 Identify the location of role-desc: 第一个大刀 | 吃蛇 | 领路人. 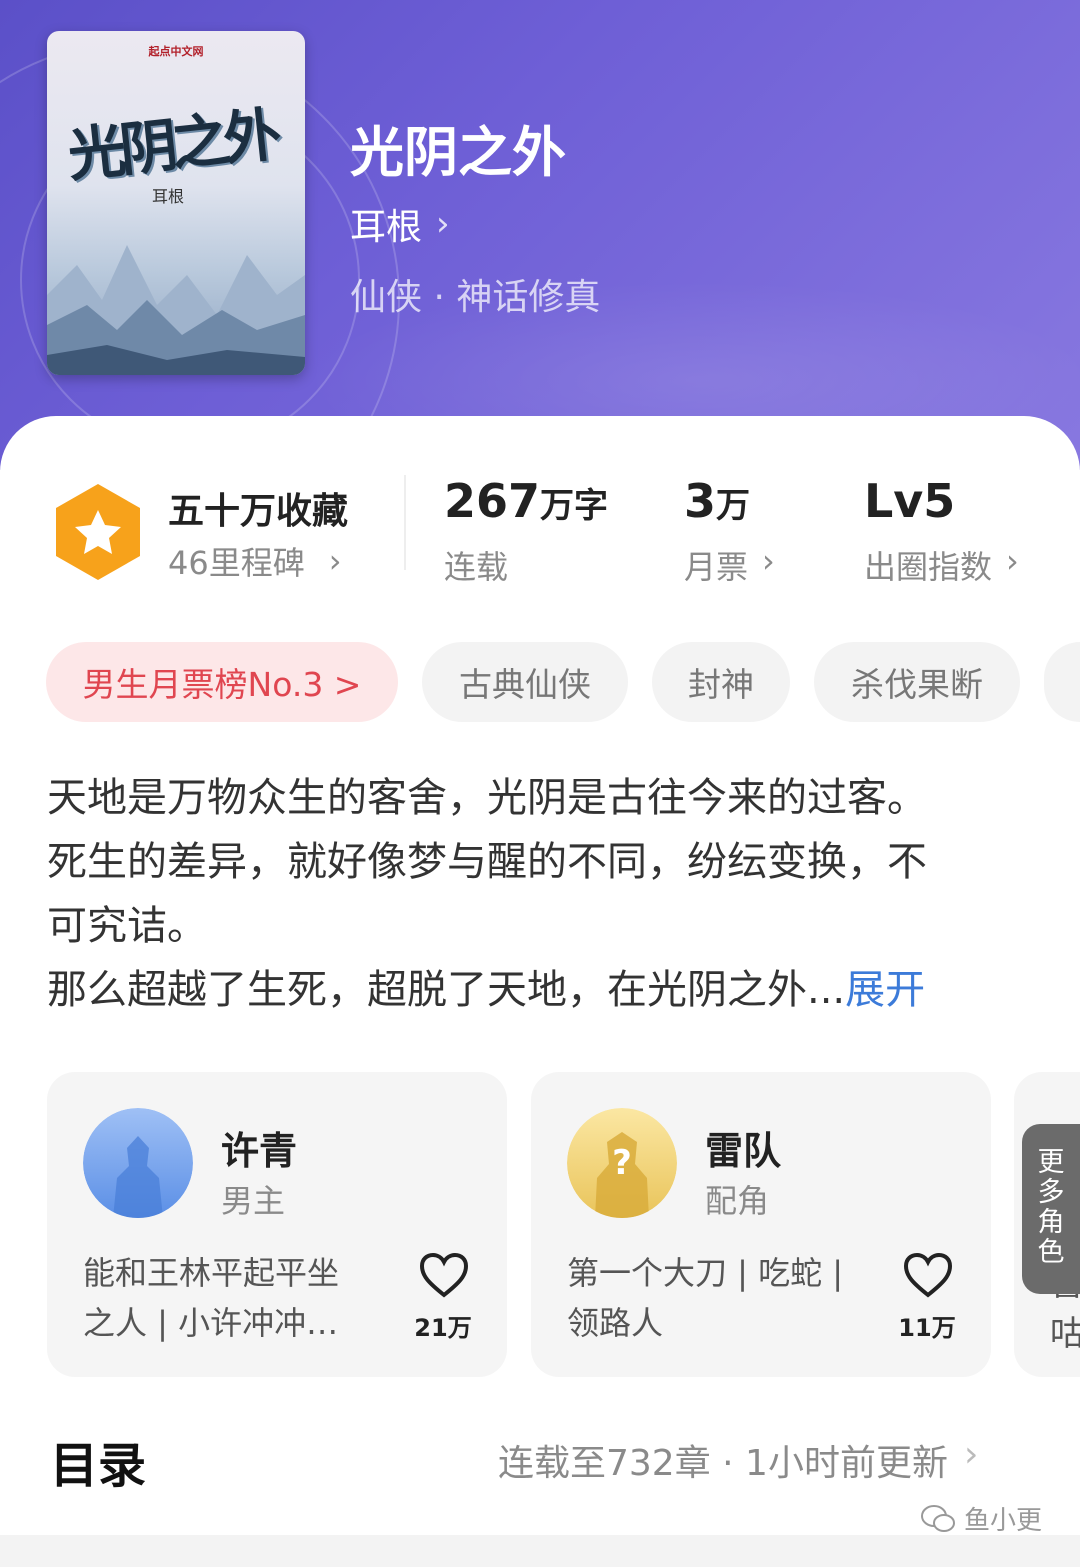
(717, 1298).